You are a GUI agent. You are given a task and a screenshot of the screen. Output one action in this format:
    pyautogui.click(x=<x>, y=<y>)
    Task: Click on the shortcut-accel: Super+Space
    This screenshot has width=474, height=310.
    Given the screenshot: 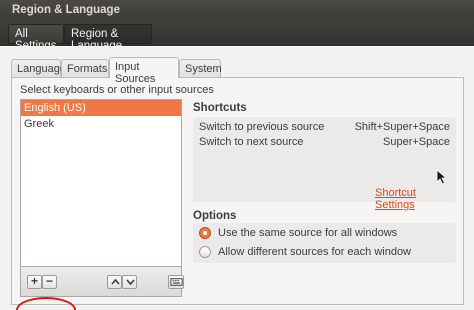 What is the action you would take?
    pyautogui.click(x=416, y=142)
    